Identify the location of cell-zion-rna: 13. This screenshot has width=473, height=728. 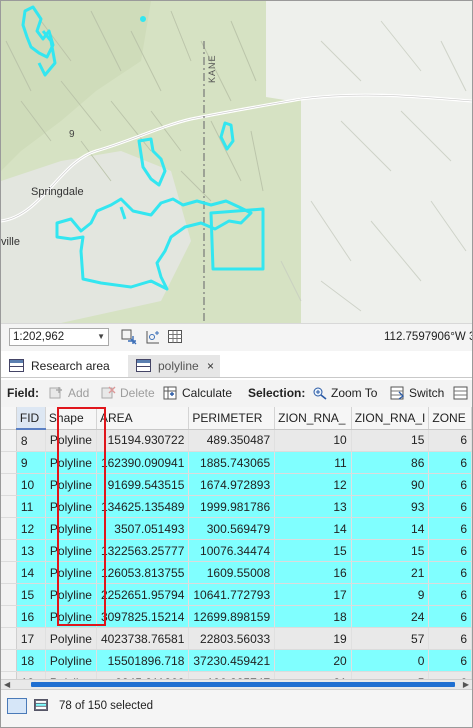
(313, 506).